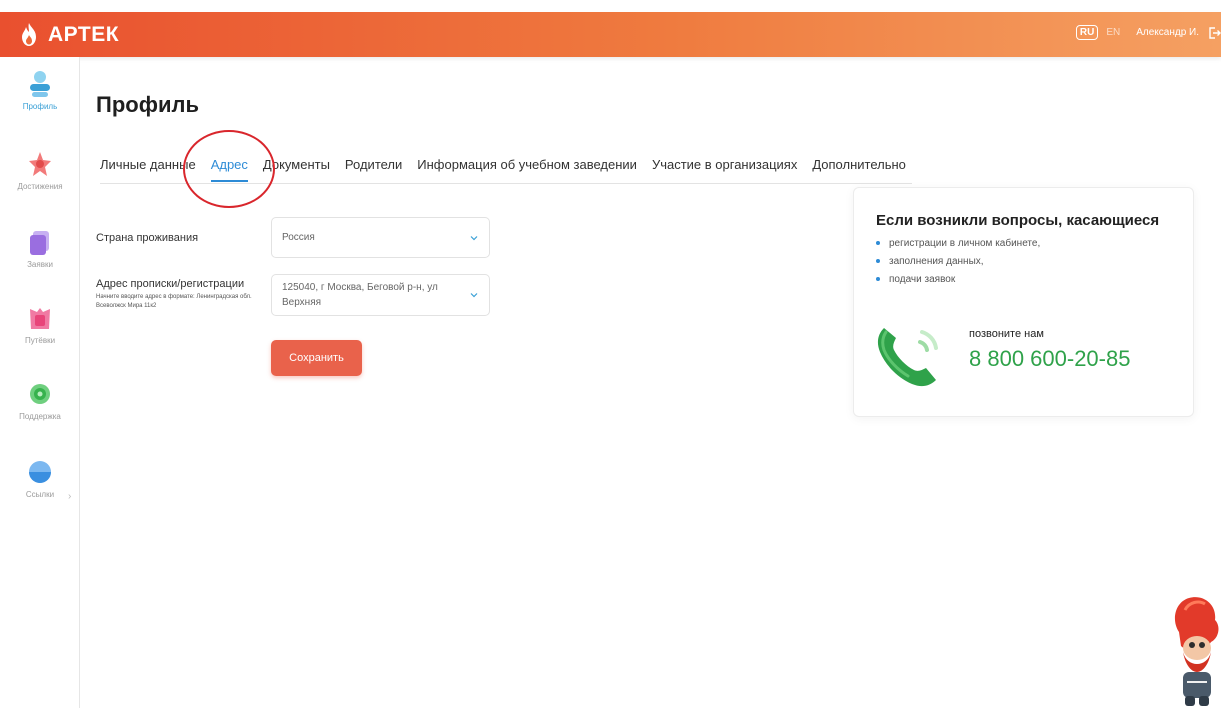 This screenshot has height=708, width=1221. I want to click on tab-education: Информация об учебном заведении, so click(527, 169).